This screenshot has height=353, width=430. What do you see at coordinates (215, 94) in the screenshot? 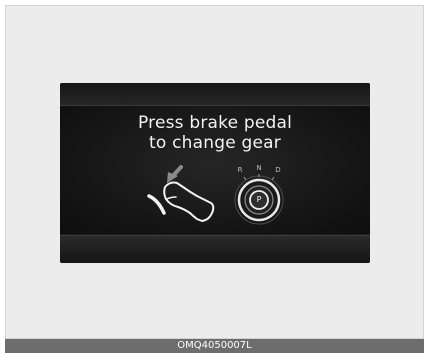
I see `display-top-band` at bounding box center [215, 94].